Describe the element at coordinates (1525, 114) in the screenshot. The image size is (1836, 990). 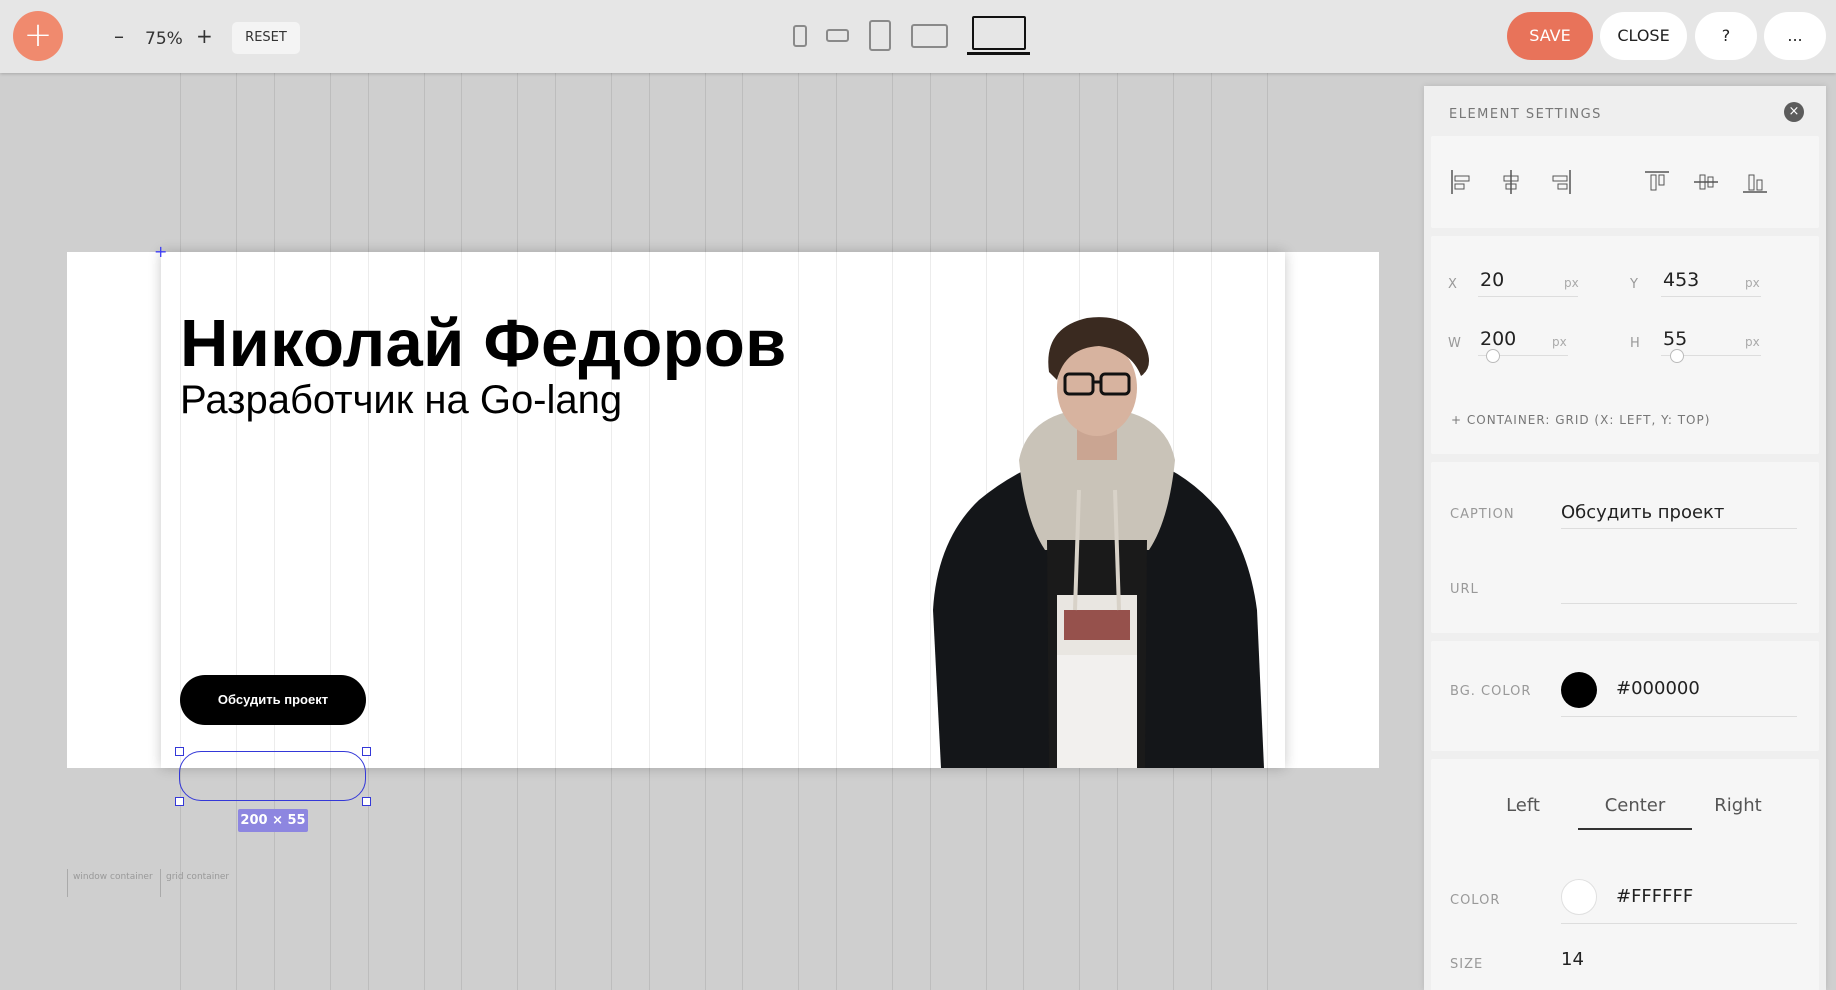
I see `panel-title: ELEMENT SETTINGS` at that location.